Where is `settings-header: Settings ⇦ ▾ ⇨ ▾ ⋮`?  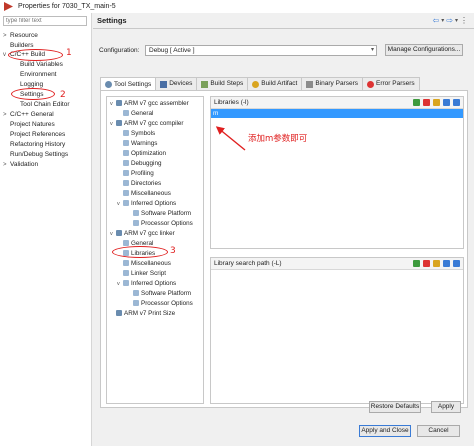 settings-header: Settings ⇦ ▾ ⇨ ▾ ⋮ is located at coordinates (283, 21).